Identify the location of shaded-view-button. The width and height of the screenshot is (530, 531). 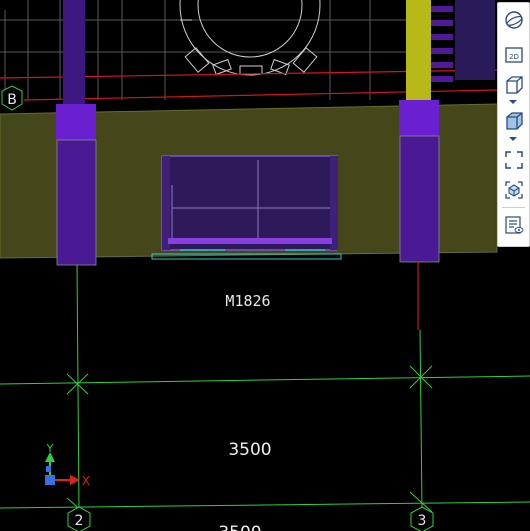
(513, 121).